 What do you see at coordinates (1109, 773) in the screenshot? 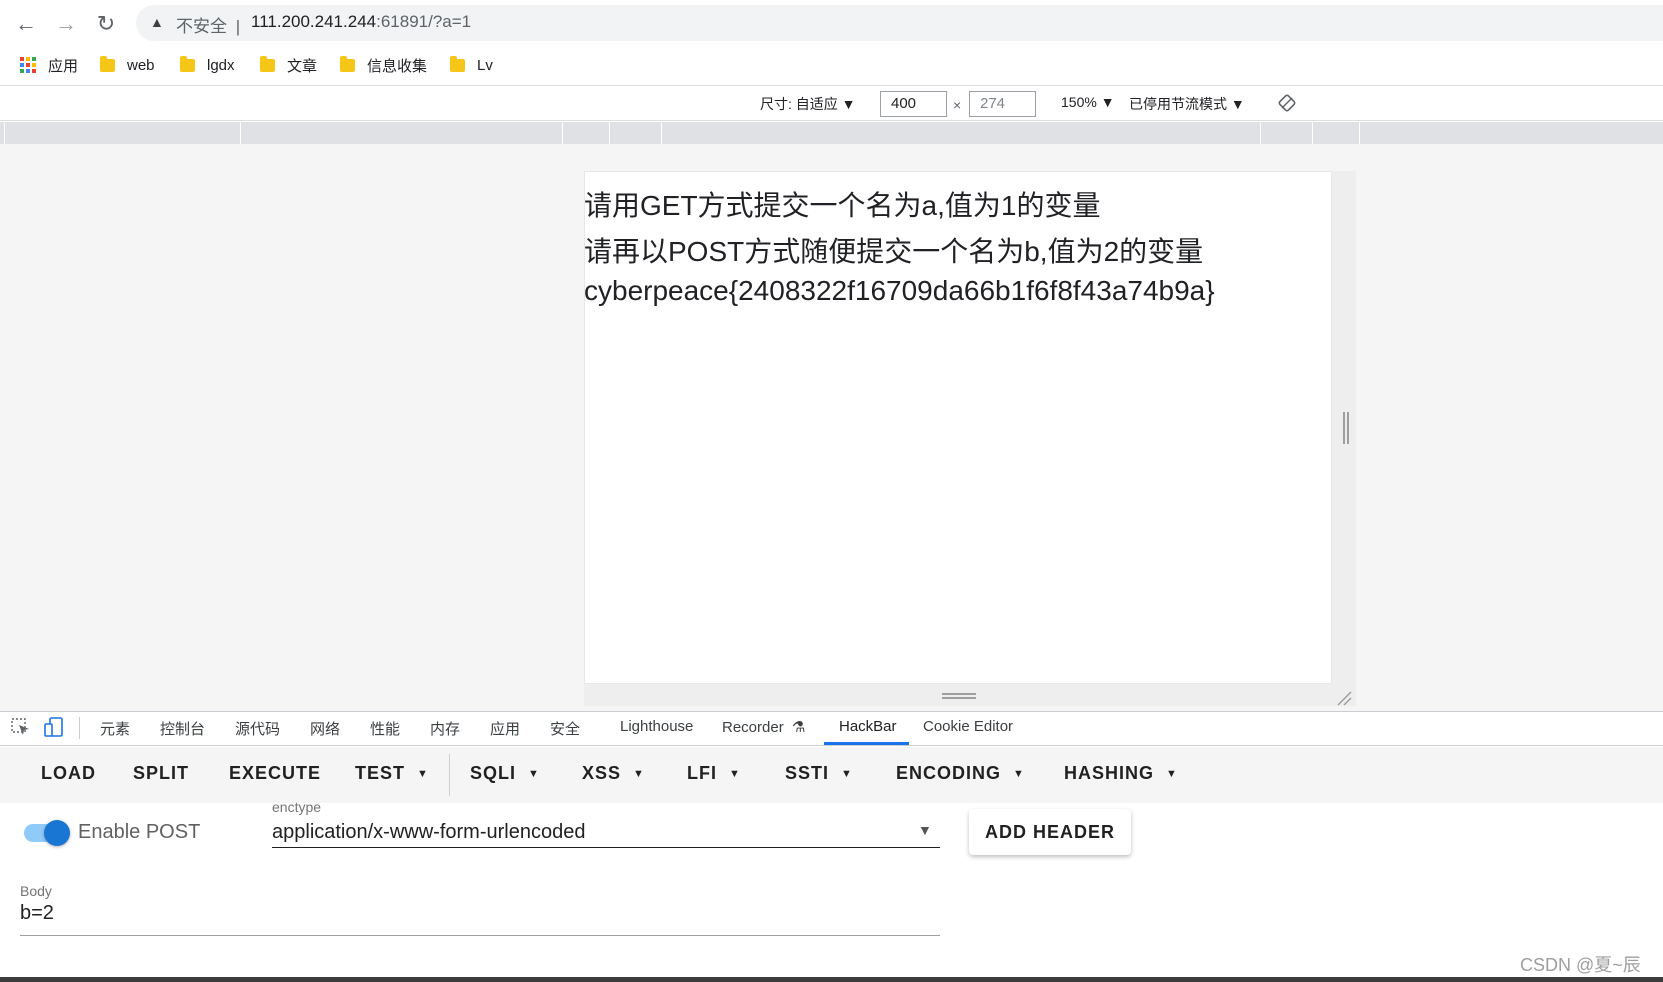
I see `hashing-label: HASHING` at bounding box center [1109, 773].